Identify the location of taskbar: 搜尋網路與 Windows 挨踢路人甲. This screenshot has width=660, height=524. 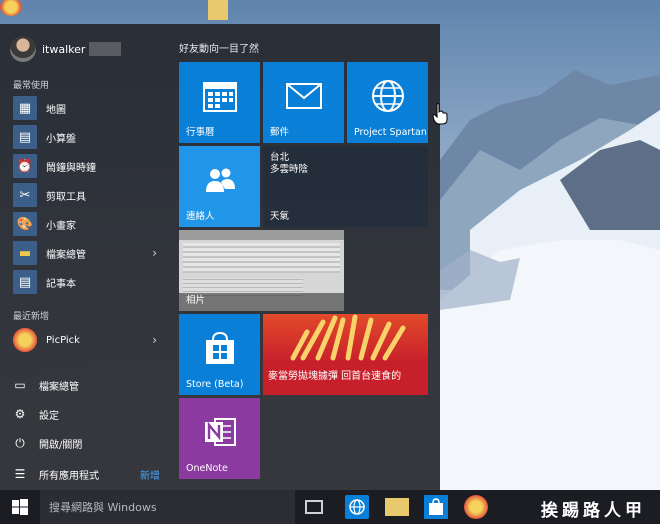
(330, 507).